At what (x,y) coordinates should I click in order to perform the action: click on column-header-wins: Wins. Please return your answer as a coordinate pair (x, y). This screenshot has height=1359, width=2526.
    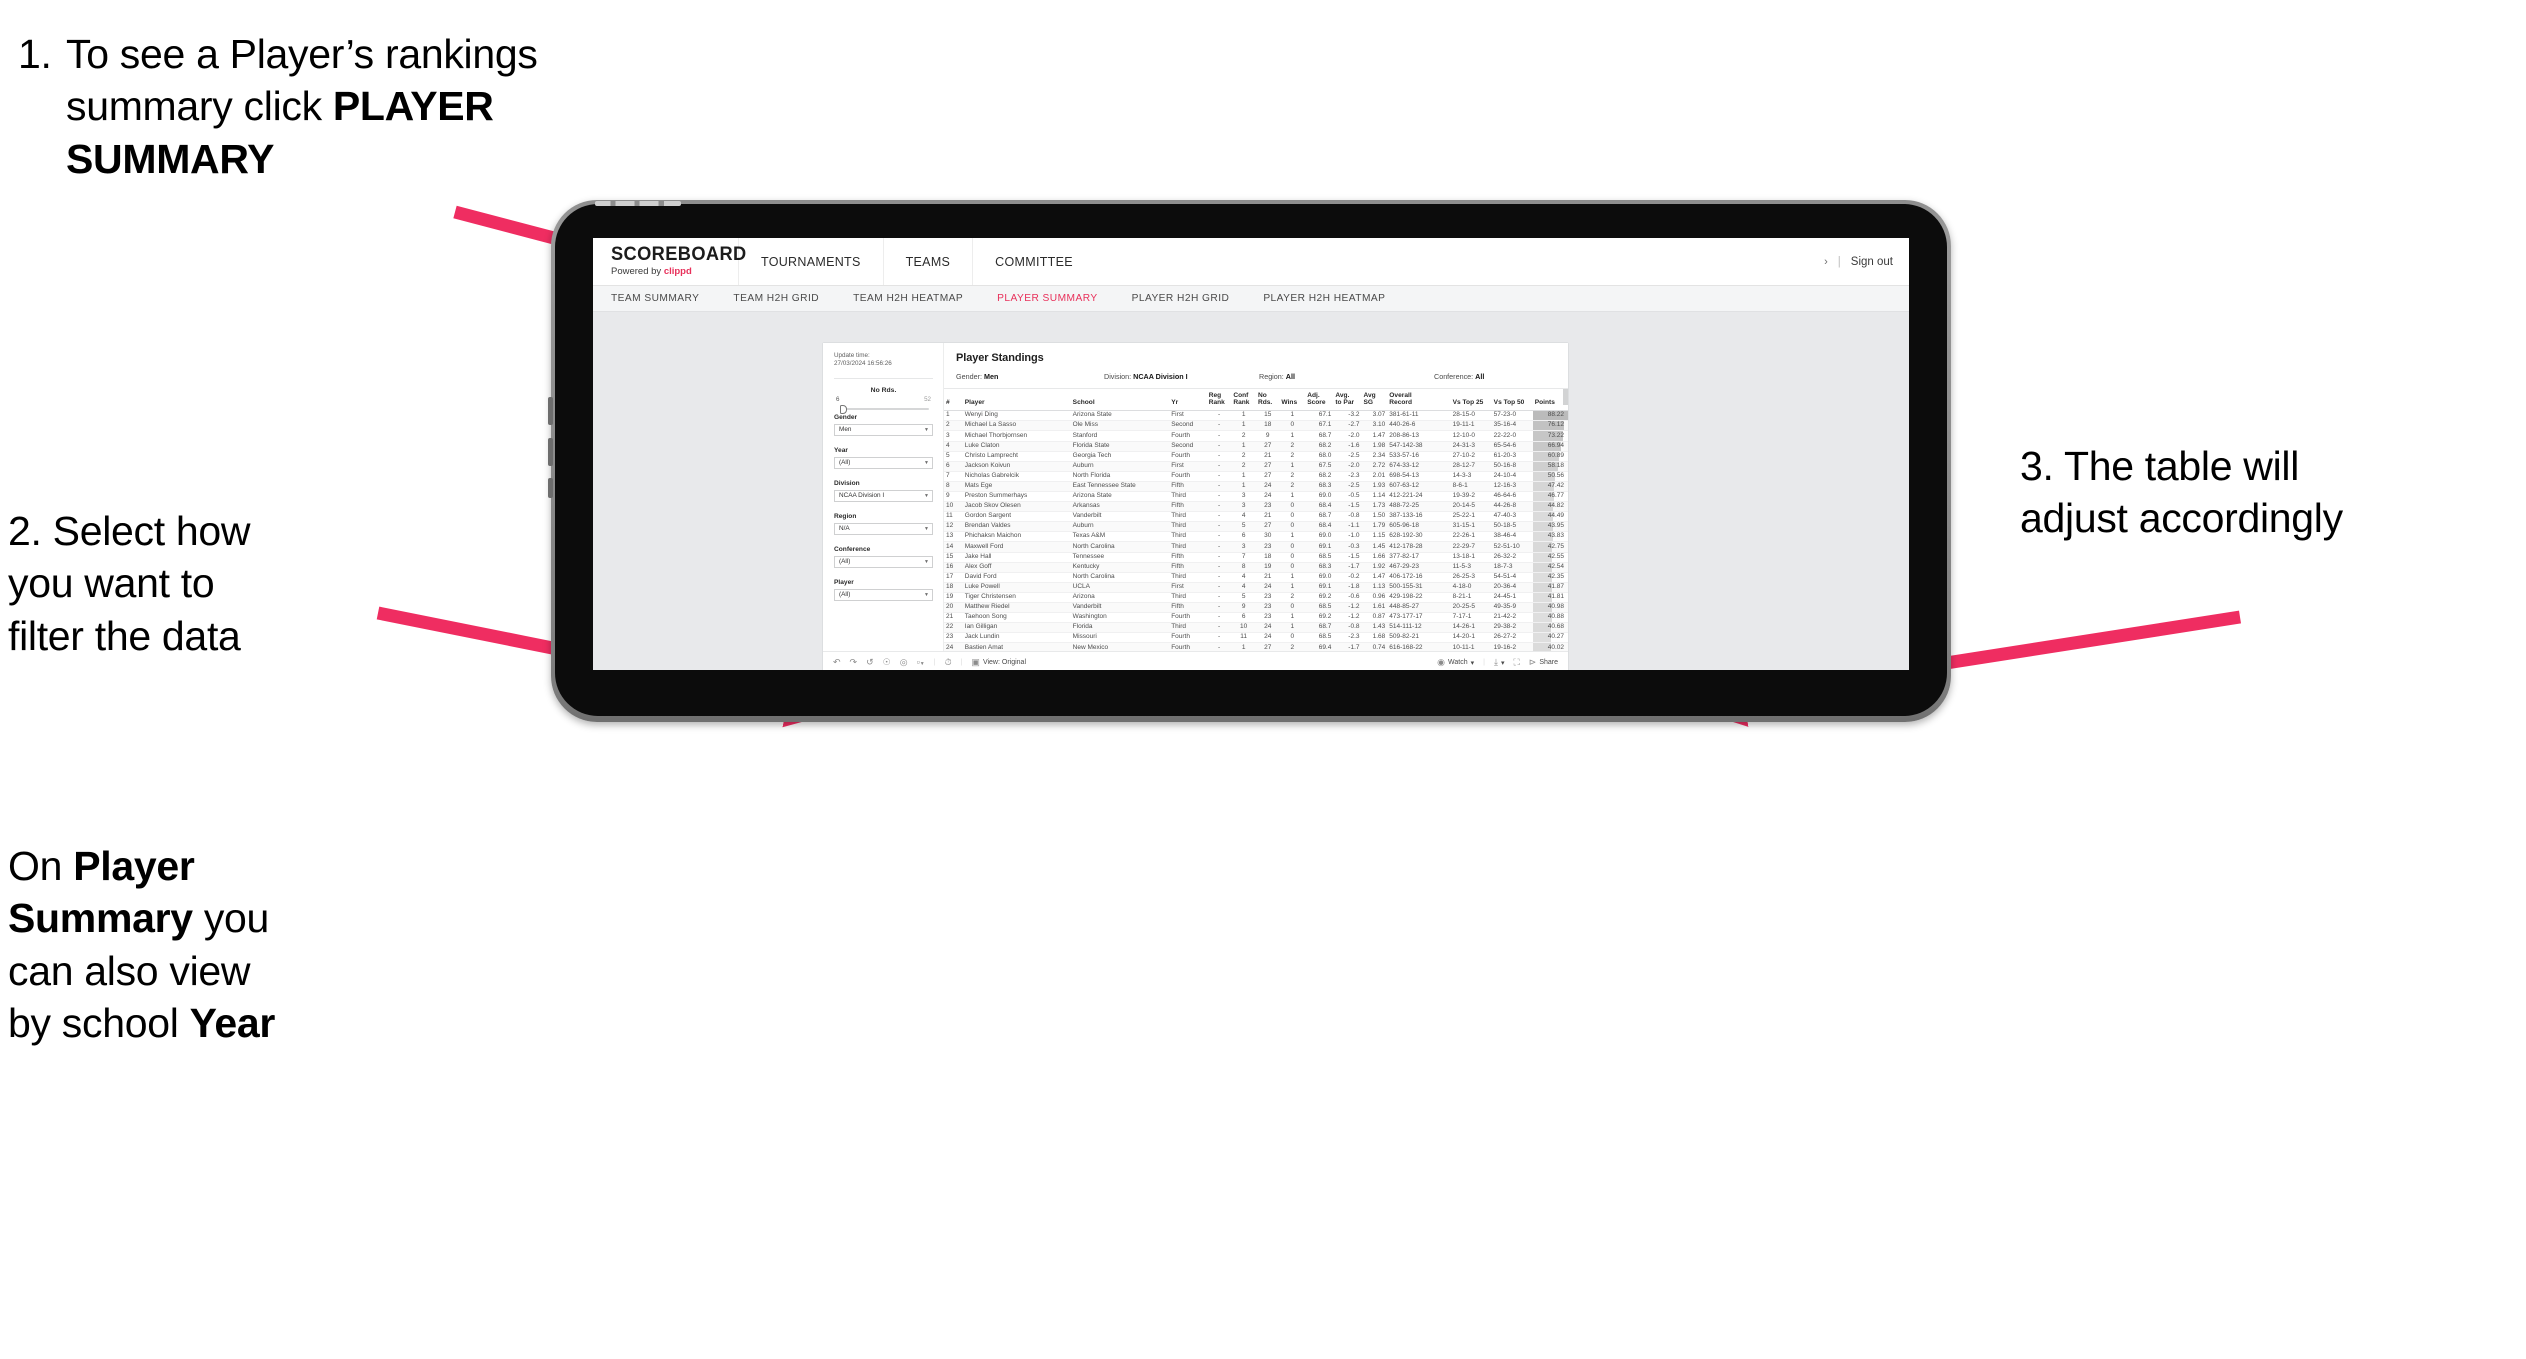
    Looking at the image, I should click on (1292, 400).